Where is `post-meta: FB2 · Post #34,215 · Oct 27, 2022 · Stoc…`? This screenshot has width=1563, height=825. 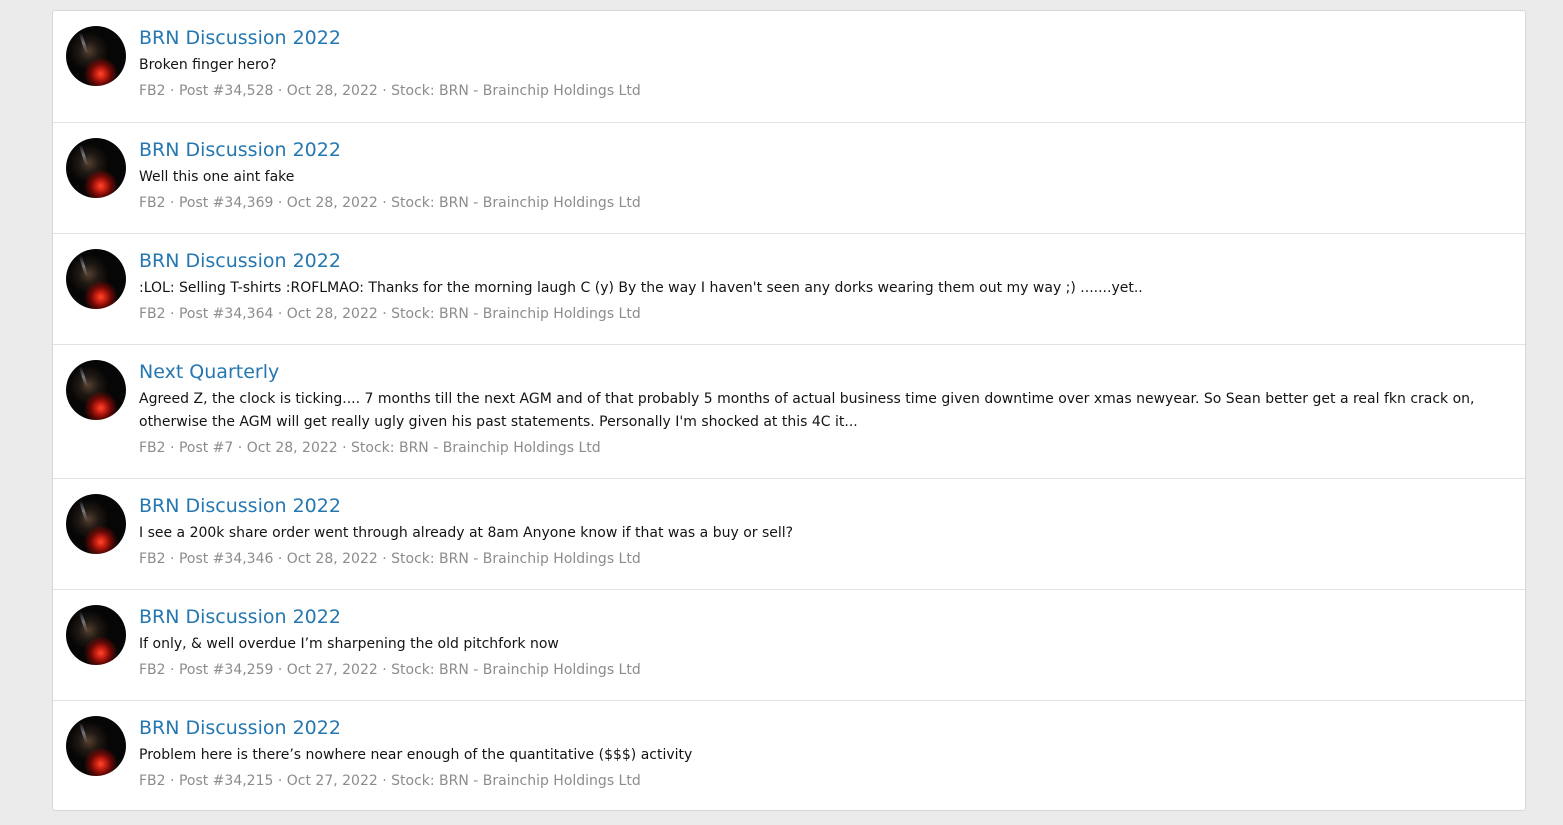 post-meta: FB2 · Post #34,215 · Oct 27, 2022 · Stoc… is located at coordinates (825, 781).